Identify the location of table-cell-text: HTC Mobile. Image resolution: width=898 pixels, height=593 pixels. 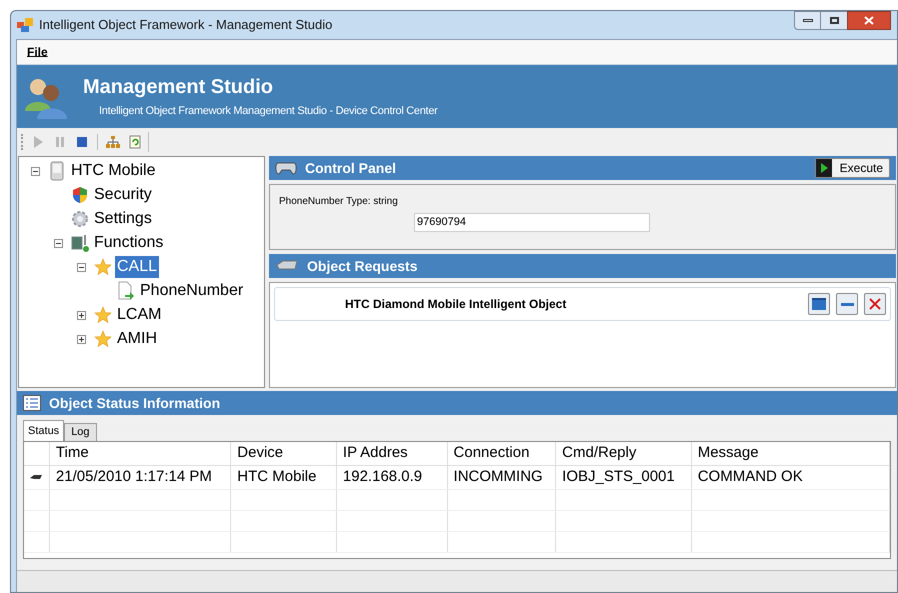
(276, 477).